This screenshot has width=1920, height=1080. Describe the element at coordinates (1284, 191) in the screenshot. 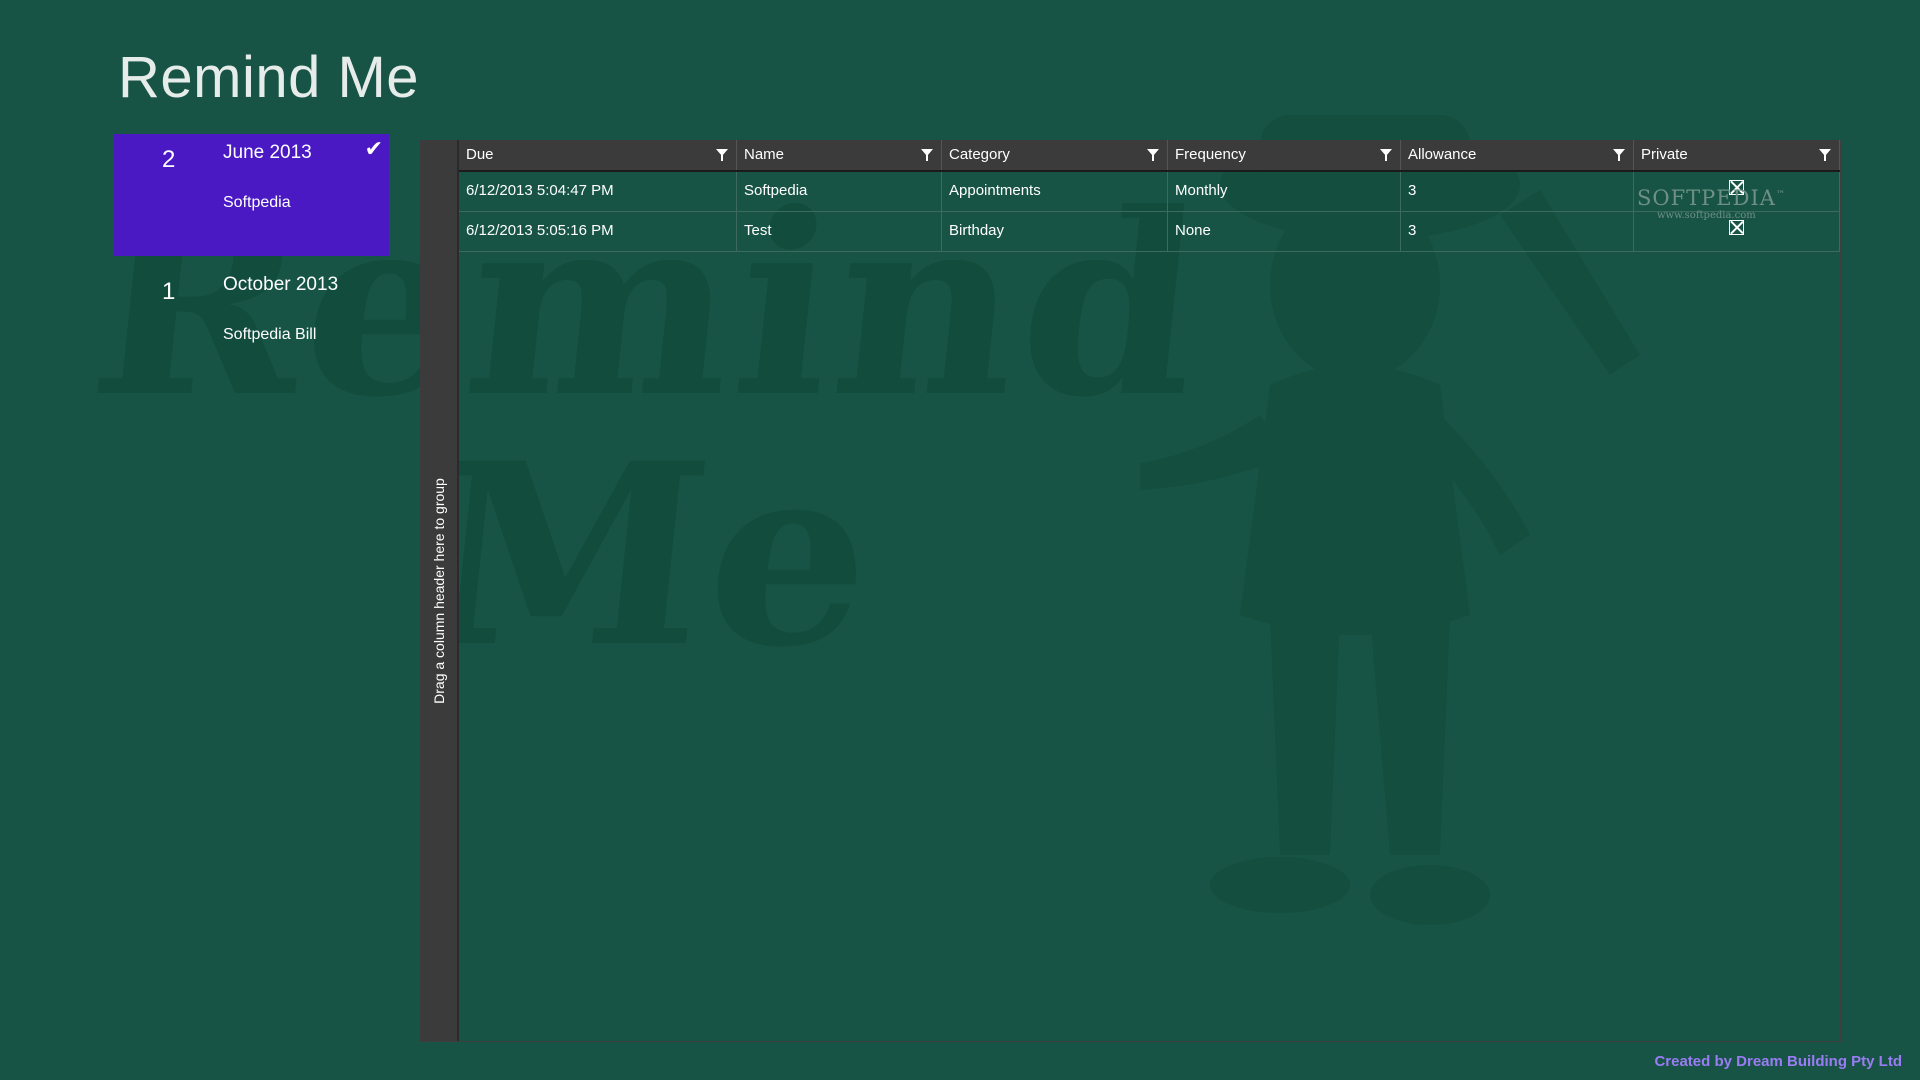

I see `cell-frequency: Monthly` at that location.